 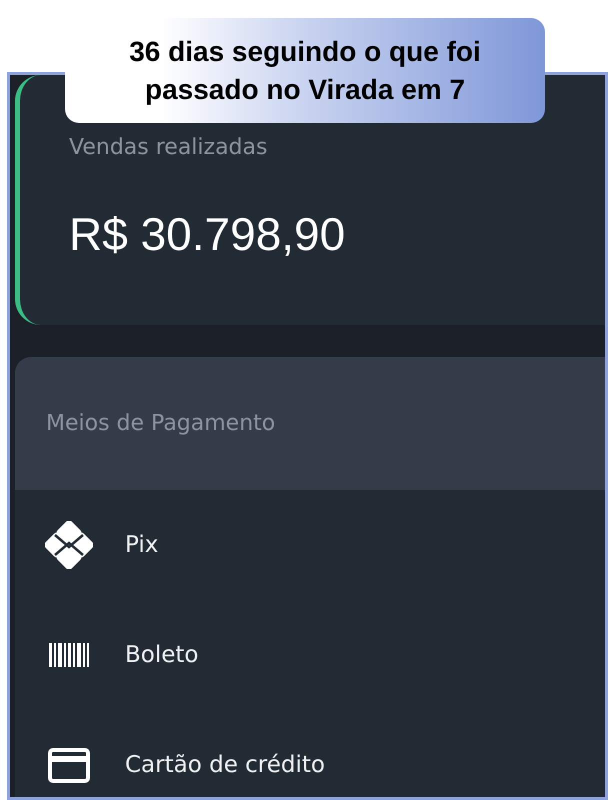 What do you see at coordinates (305, 89) in the screenshot?
I see `caption-line: passado no Virada em 7` at bounding box center [305, 89].